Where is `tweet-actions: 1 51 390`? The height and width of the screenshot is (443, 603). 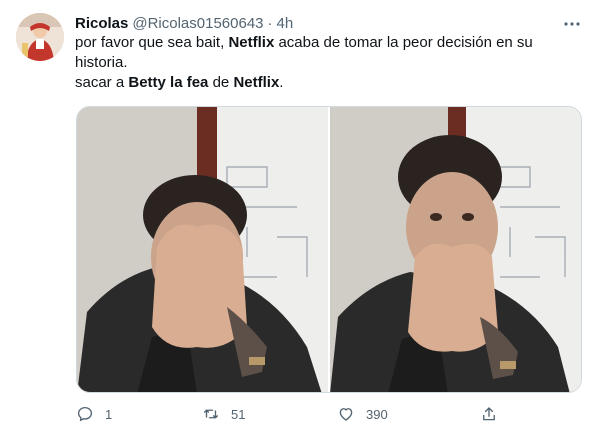
tweet-actions: 1 51 390 is located at coordinates (291, 414).